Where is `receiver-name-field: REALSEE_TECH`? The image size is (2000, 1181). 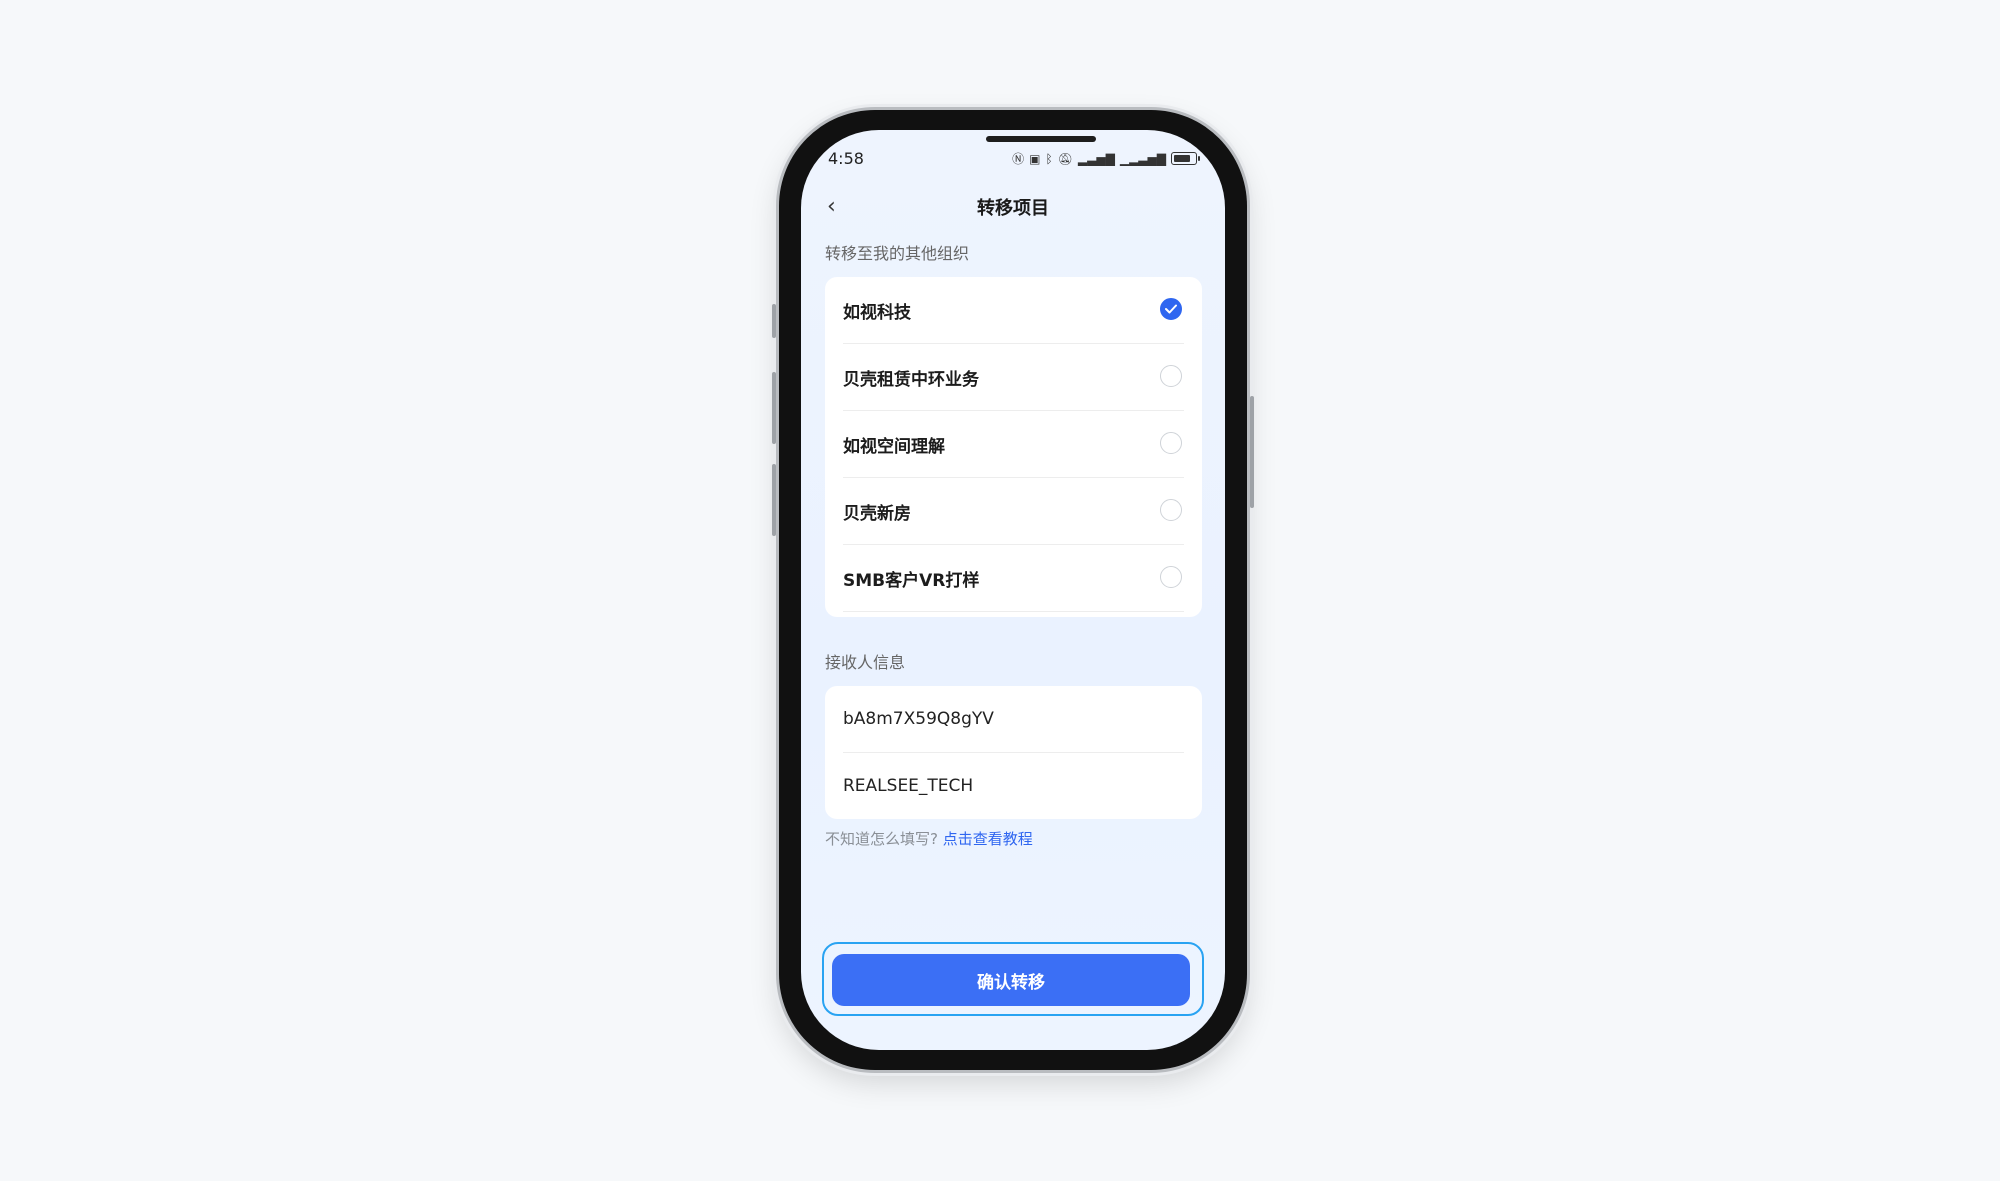
receiver-name-field: REALSEE_TECH is located at coordinates (1013, 786).